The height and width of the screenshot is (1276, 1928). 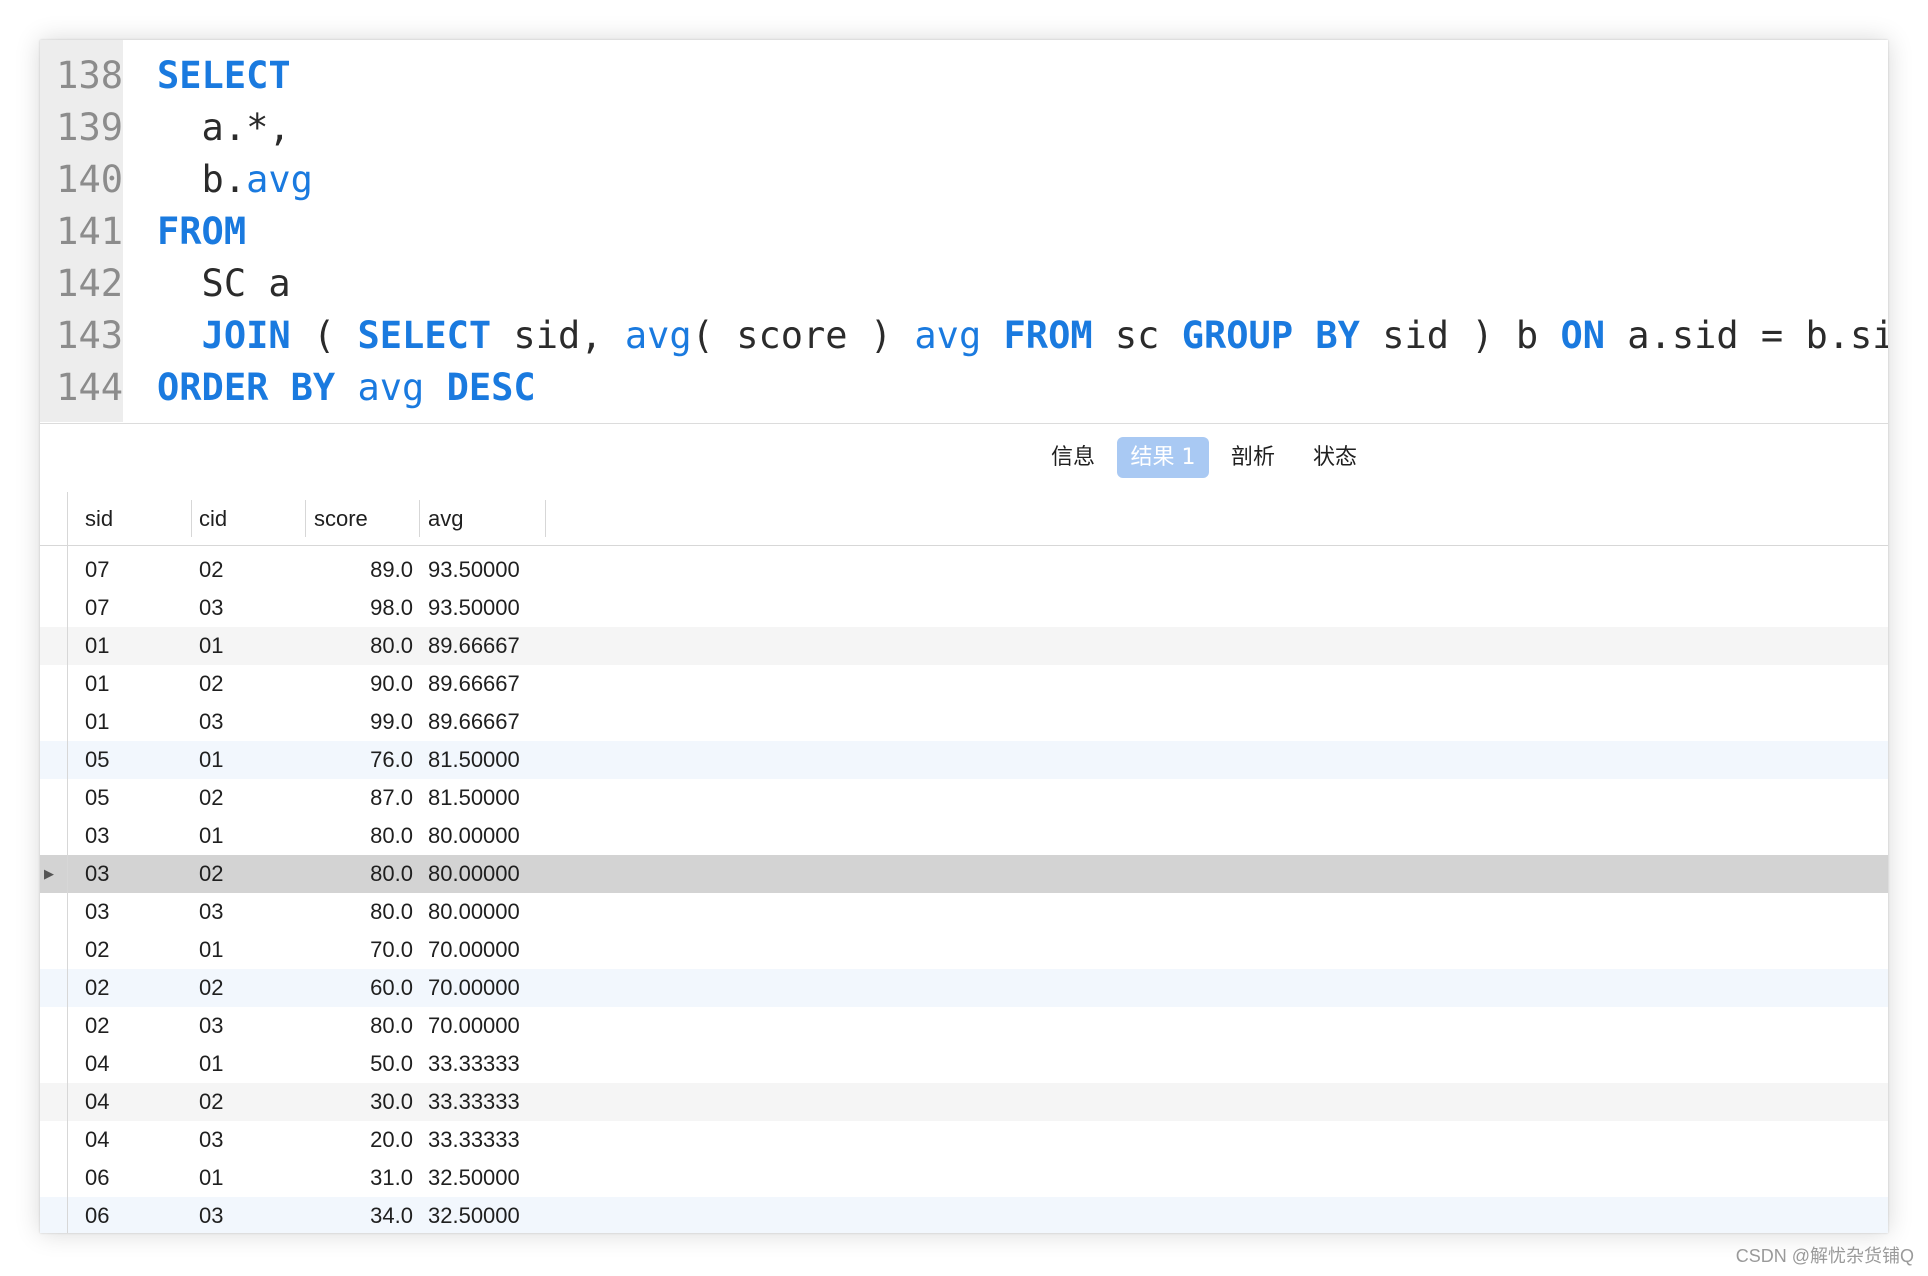 I want to click on tab-result-1: 结果 1, so click(x=1163, y=457).